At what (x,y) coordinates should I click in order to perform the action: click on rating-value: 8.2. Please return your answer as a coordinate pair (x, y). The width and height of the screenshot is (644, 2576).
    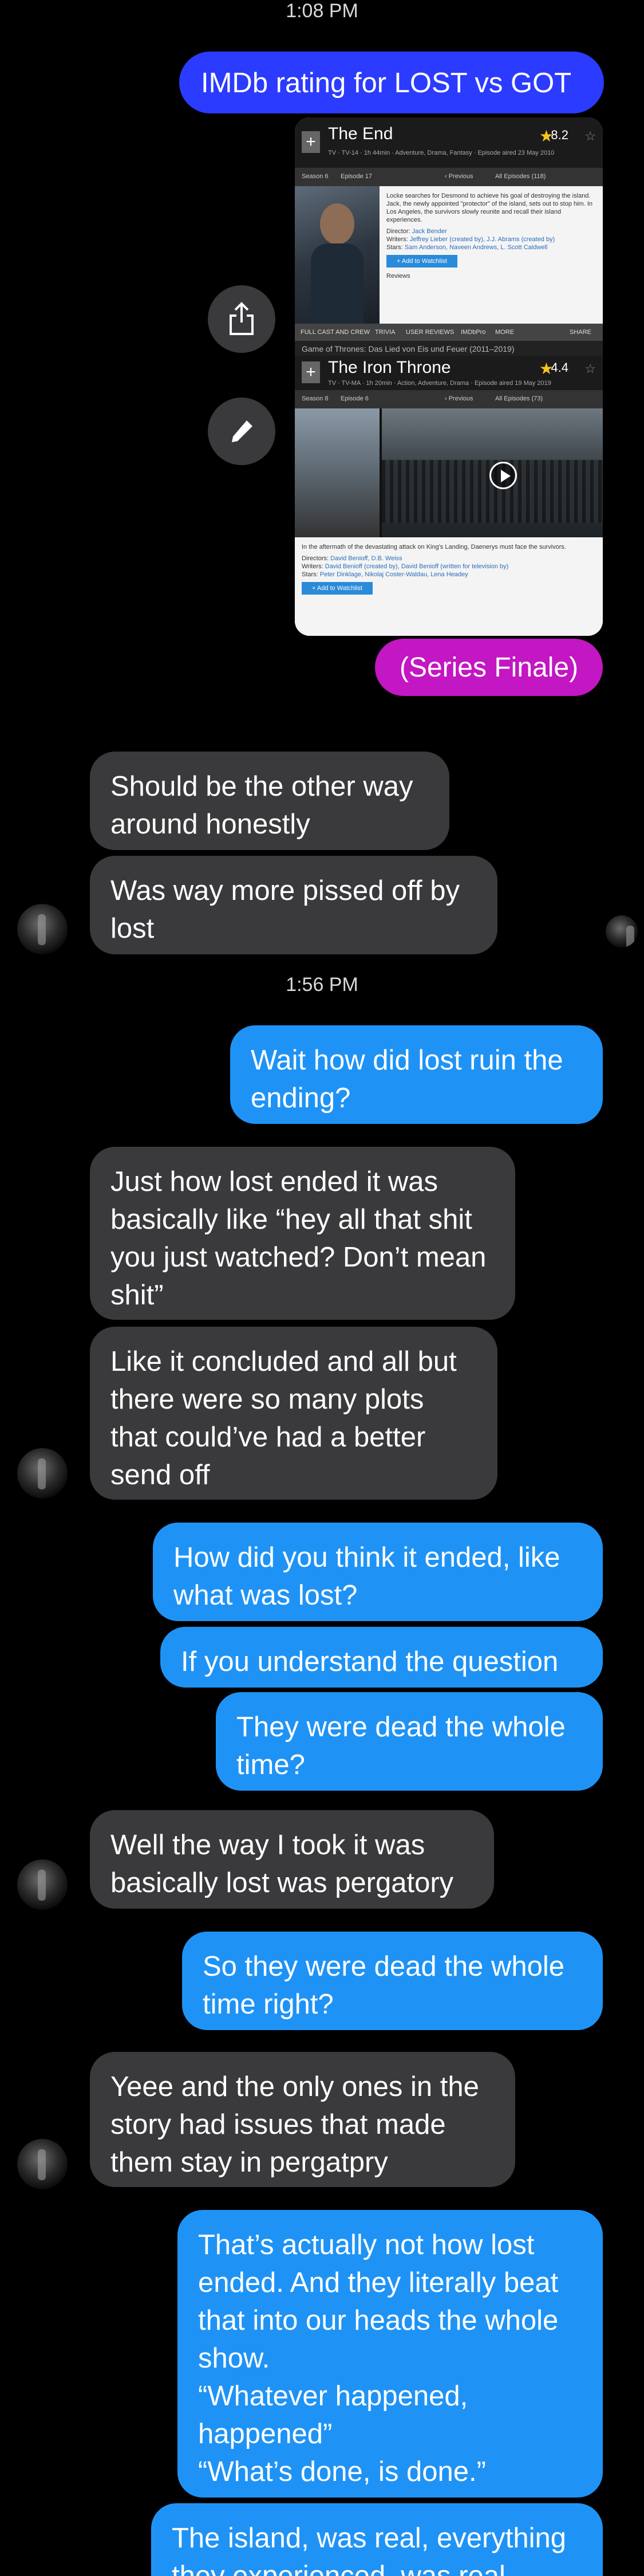
    Looking at the image, I should click on (559, 135).